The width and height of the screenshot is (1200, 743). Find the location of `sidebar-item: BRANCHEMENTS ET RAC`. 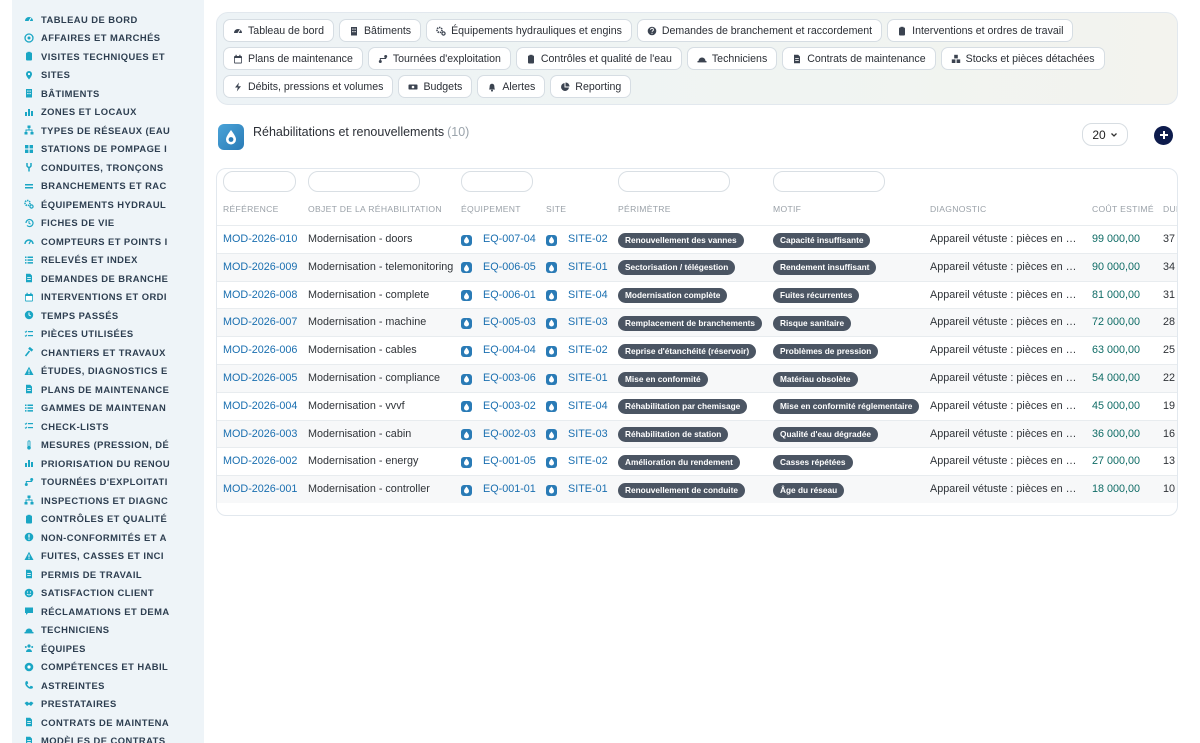

sidebar-item: BRANCHEMENTS ET RAC is located at coordinates (108, 186).